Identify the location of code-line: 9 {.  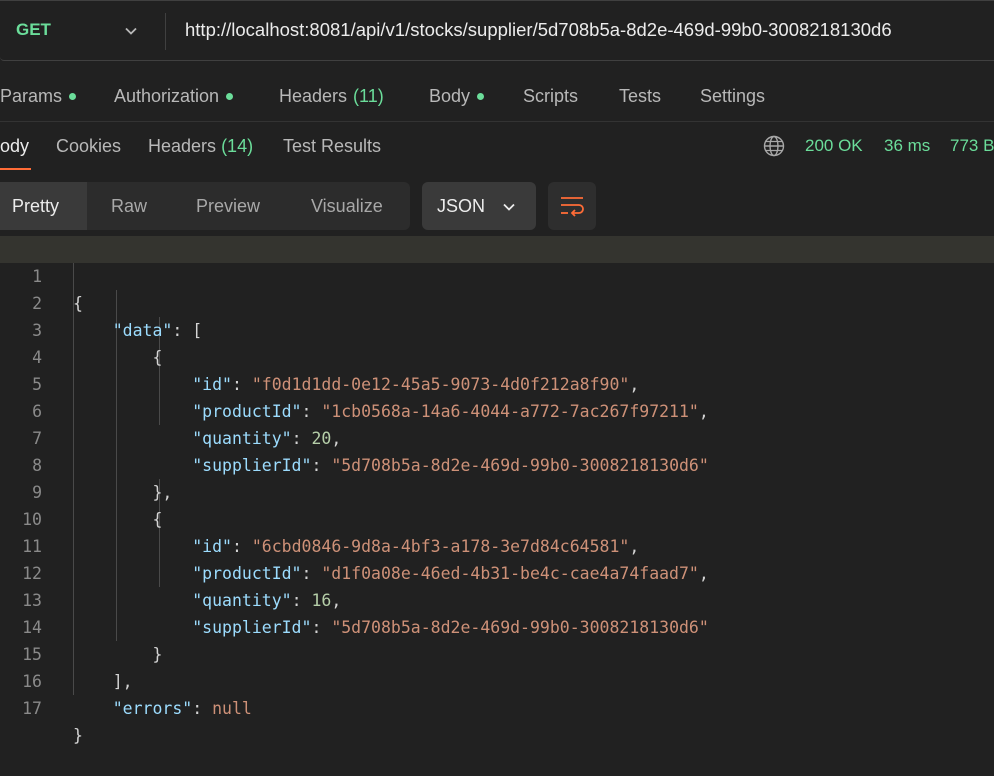
(497, 490).